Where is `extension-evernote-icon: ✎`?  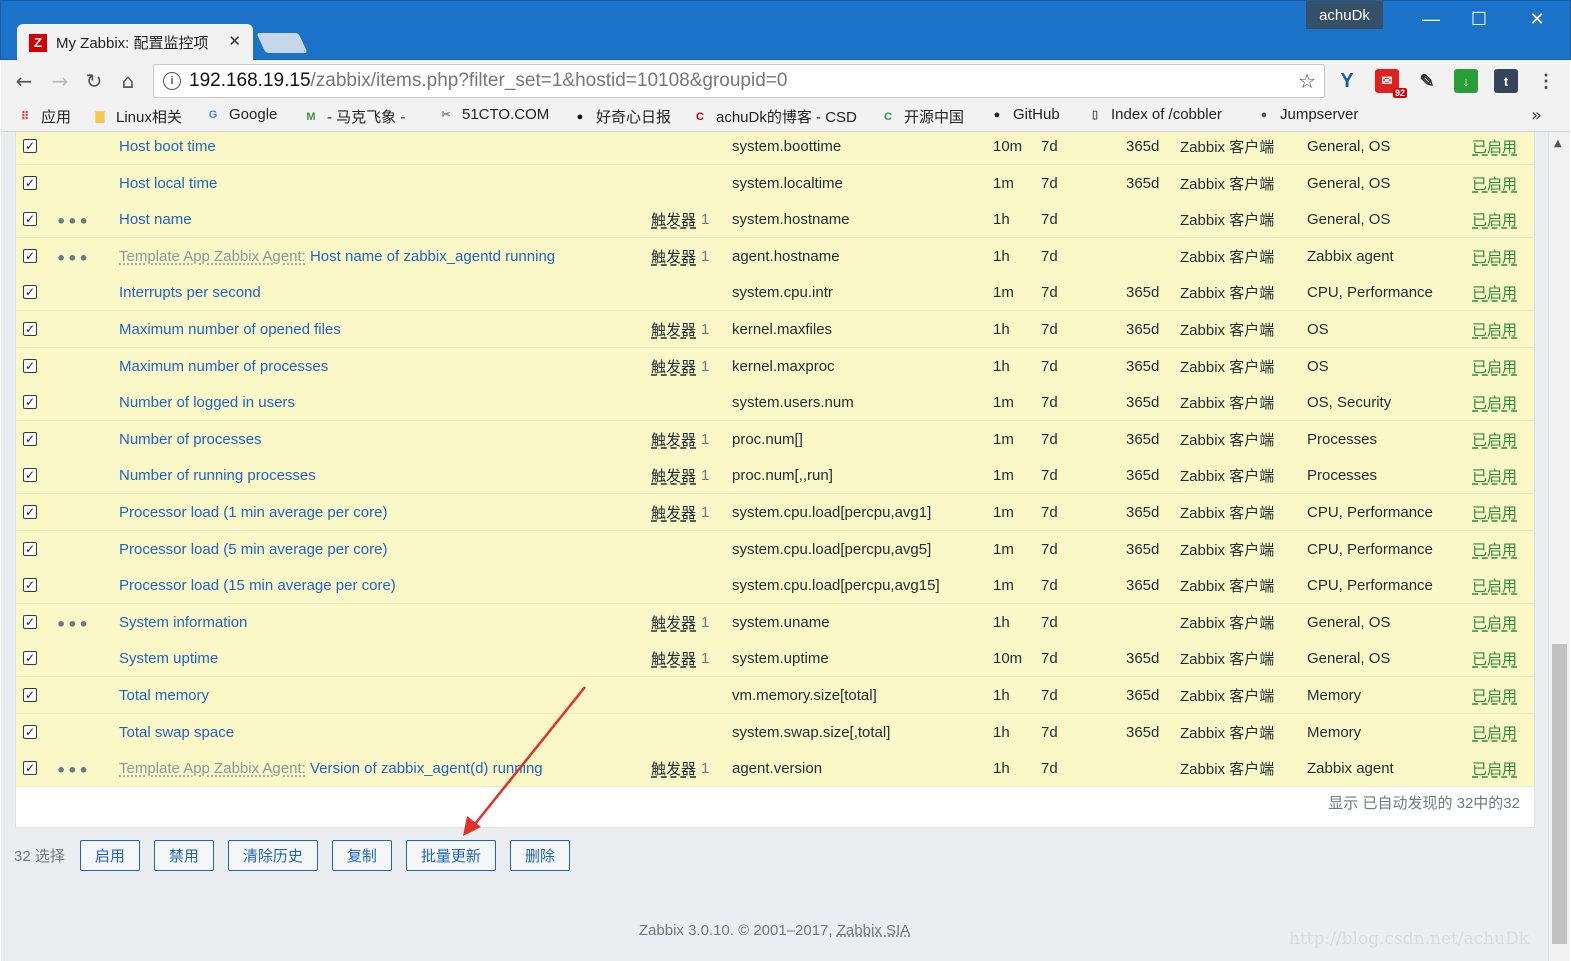
extension-evernote-icon: ✎ is located at coordinates (1427, 81).